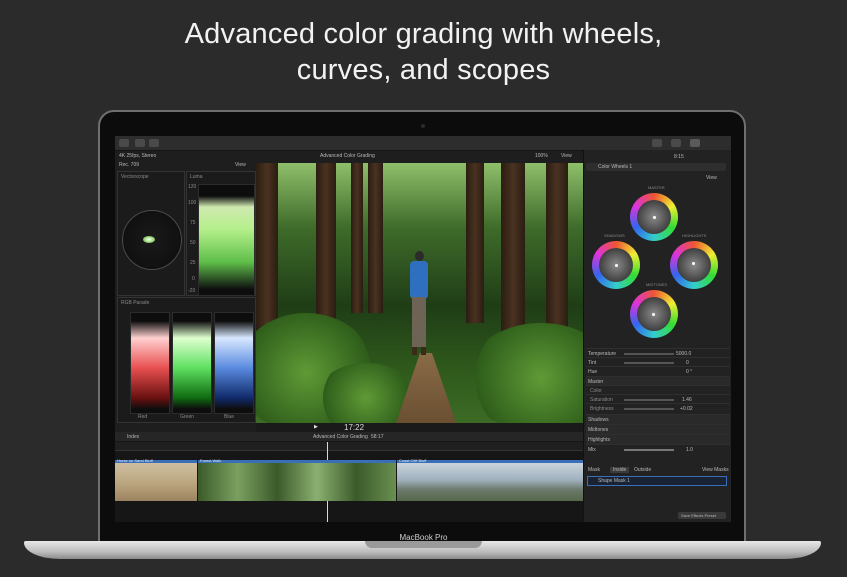 The image size is (847, 577). Describe the element at coordinates (614, 235) in the screenshot. I see `wheel-label: SHADOWS` at that location.